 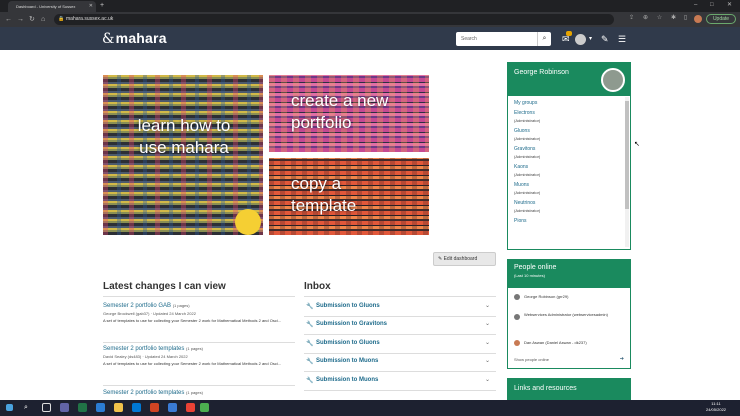 What do you see at coordinates (631, 18) in the screenshot?
I see `share-icon: ⇪` at bounding box center [631, 18].